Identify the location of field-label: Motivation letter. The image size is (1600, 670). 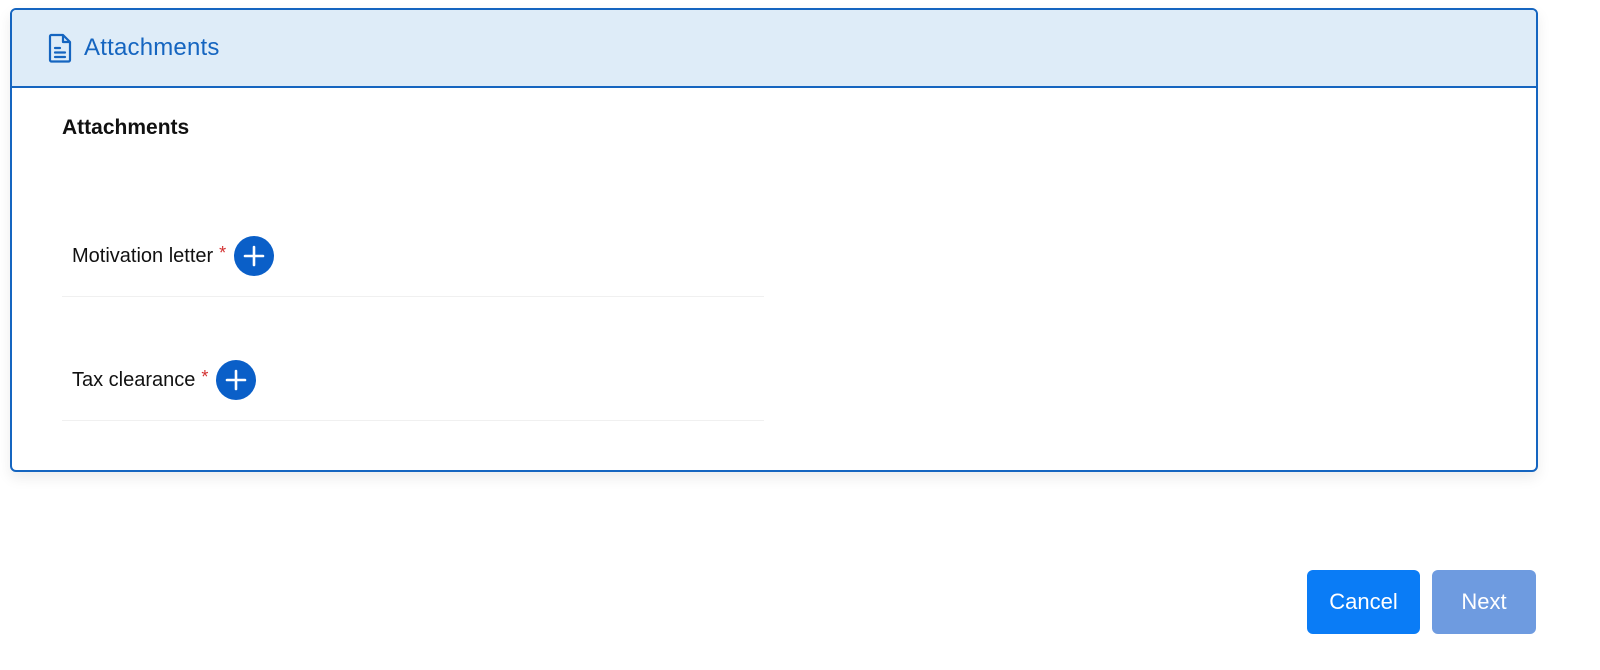
(143, 255).